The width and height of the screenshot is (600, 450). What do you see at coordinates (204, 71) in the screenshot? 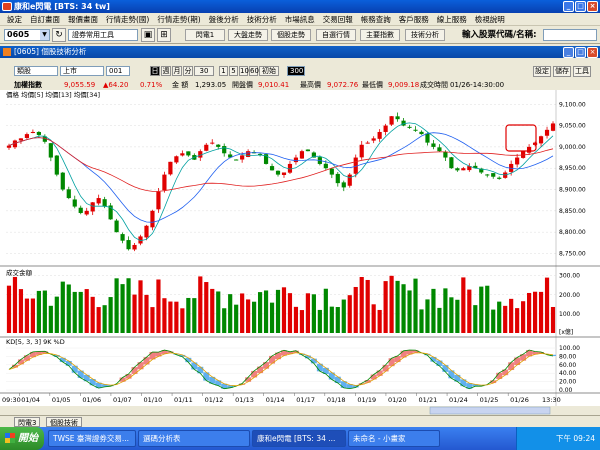
I see `period-button: 30` at bounding box center [204, 71].